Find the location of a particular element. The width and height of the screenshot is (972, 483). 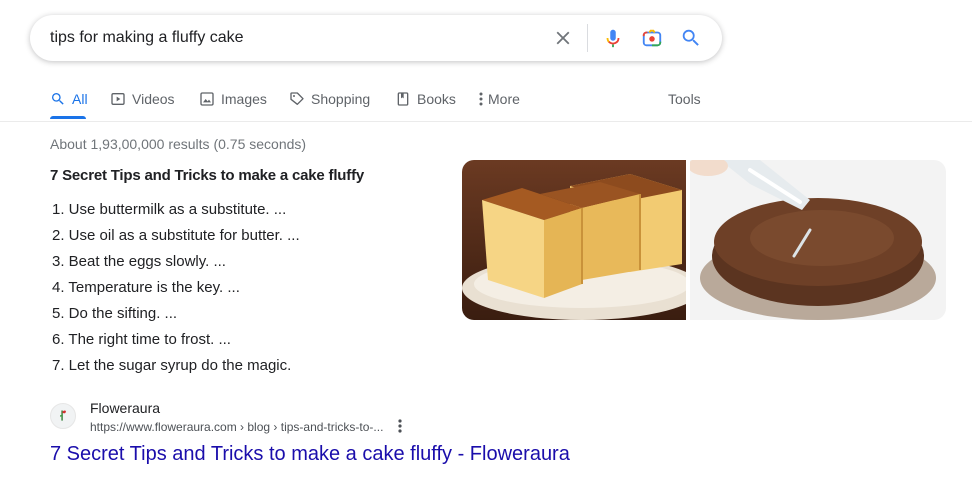

tab-label: More is located at coordinates (504, 99).